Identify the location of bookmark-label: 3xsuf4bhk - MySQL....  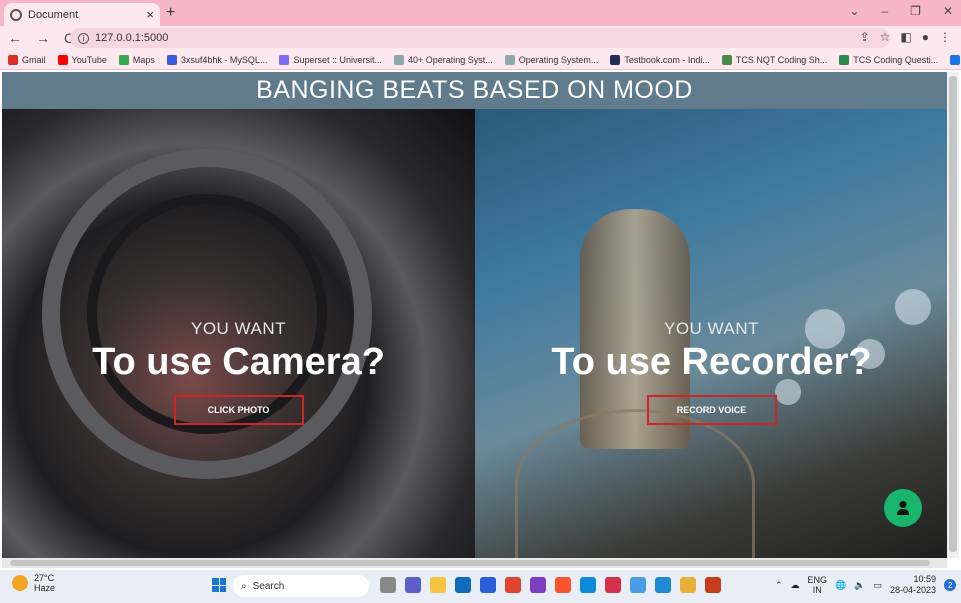
(224, 59).